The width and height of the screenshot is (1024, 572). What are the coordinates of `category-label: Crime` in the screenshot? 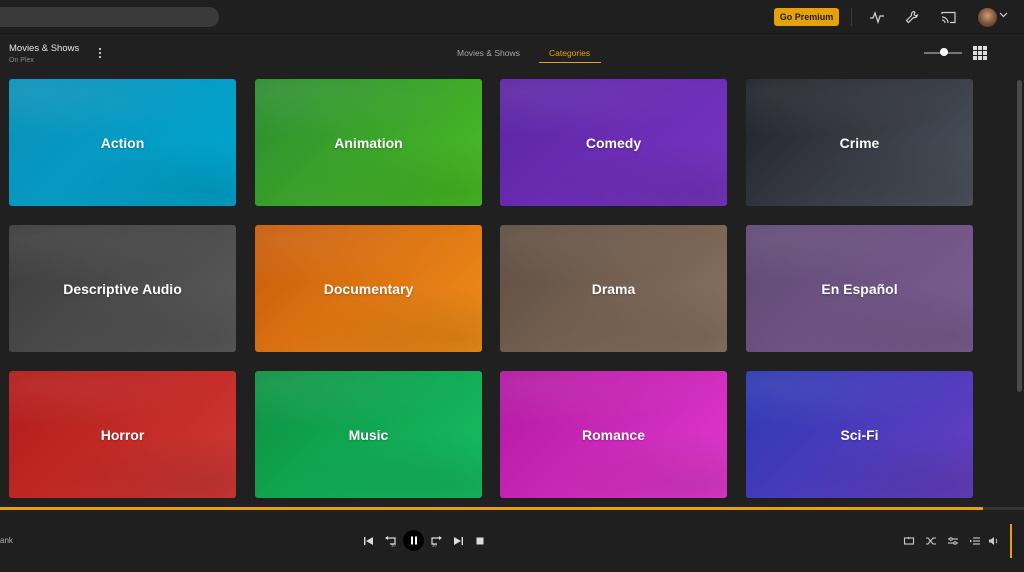 It's located at (859, 142).